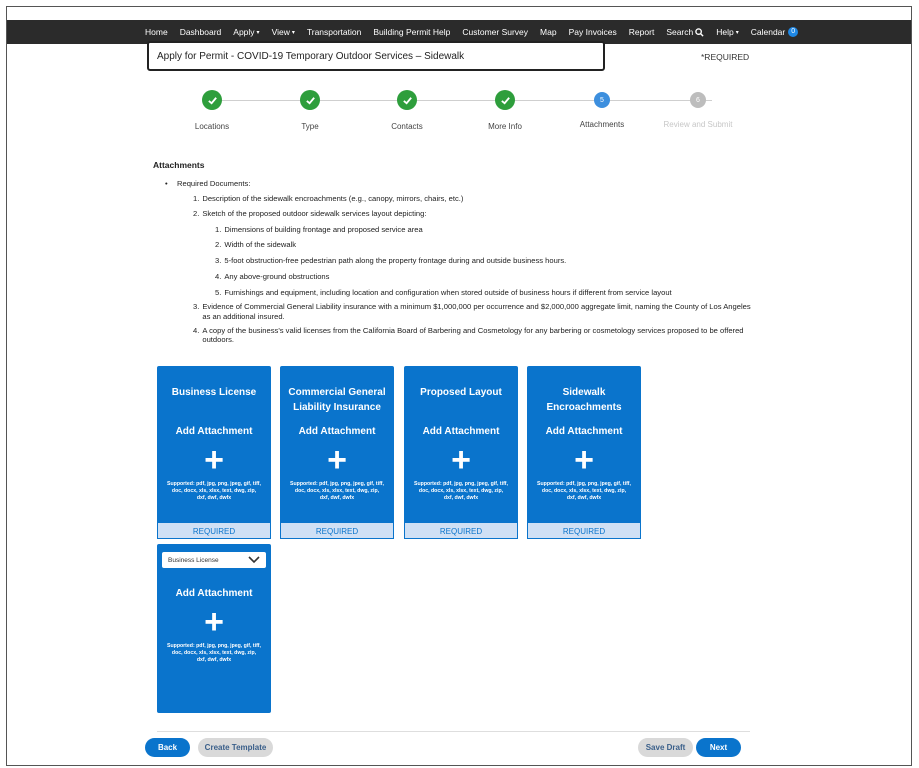 The width and height of the screenshot is (919, 768). Describe the element at coordinates (277, 277) in the screenshot. I see `item-text: Any above-ground obstructions` at that location.